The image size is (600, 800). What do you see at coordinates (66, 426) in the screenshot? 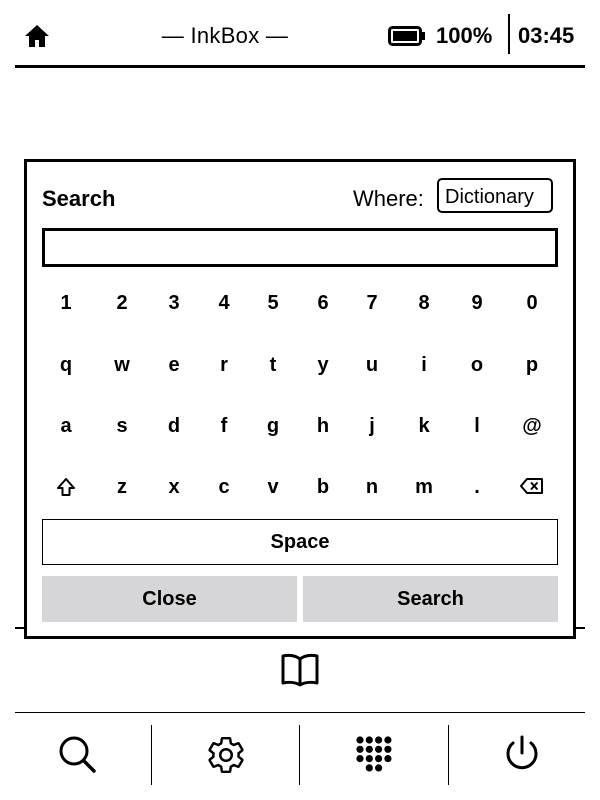
I see `key-a: a` at bounding box center [66, 426].